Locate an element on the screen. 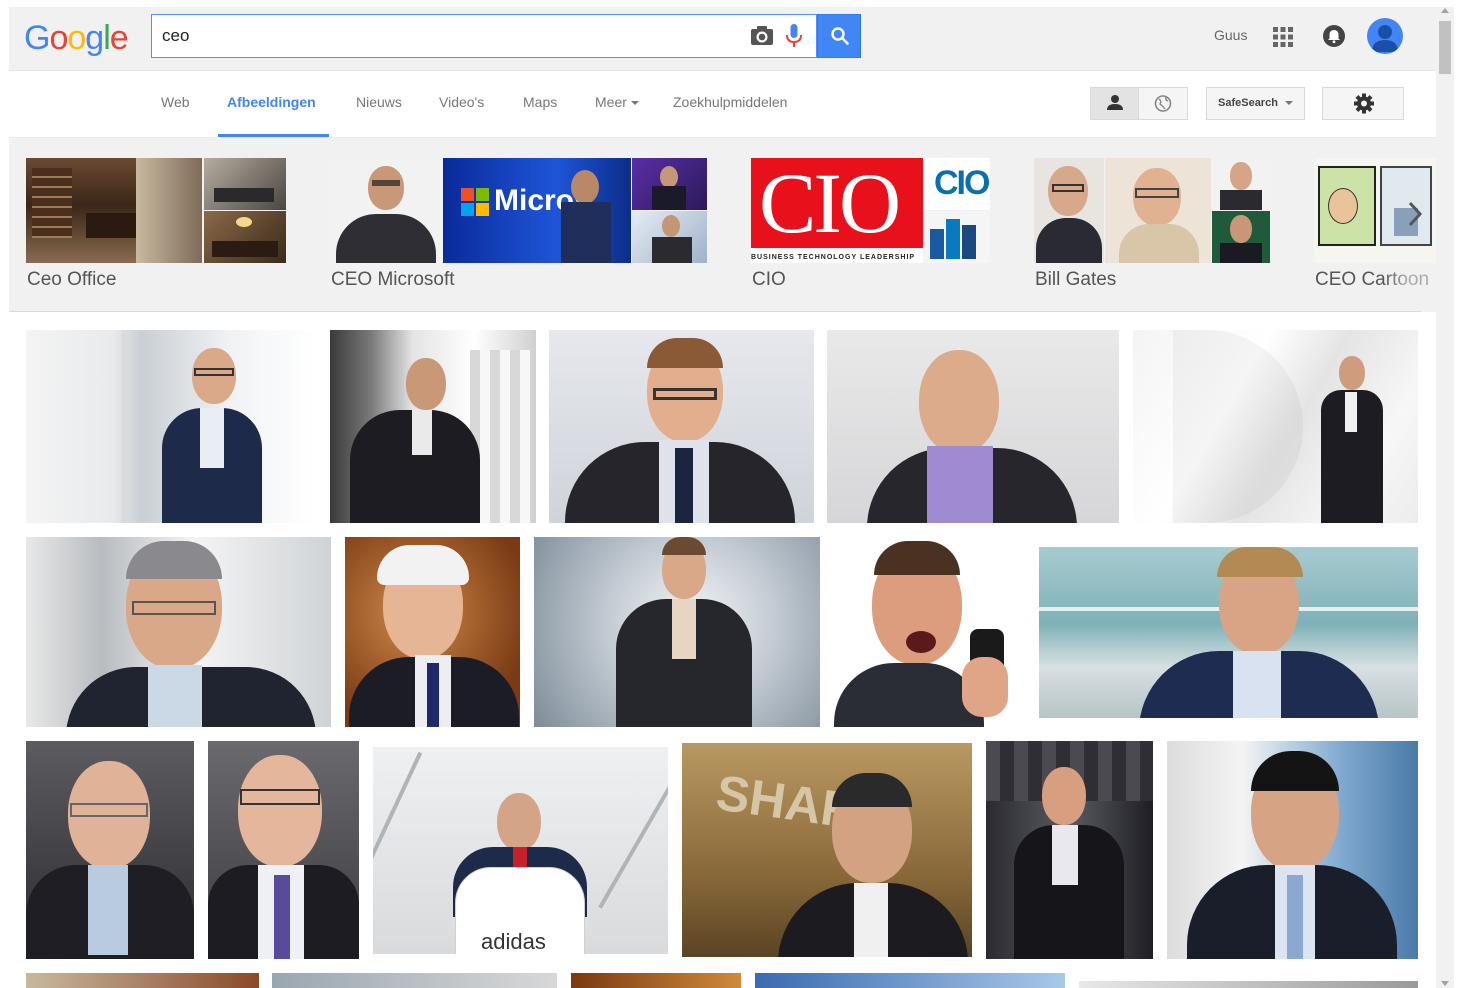  globe-filter-button is located at coordinates (1163, 103).